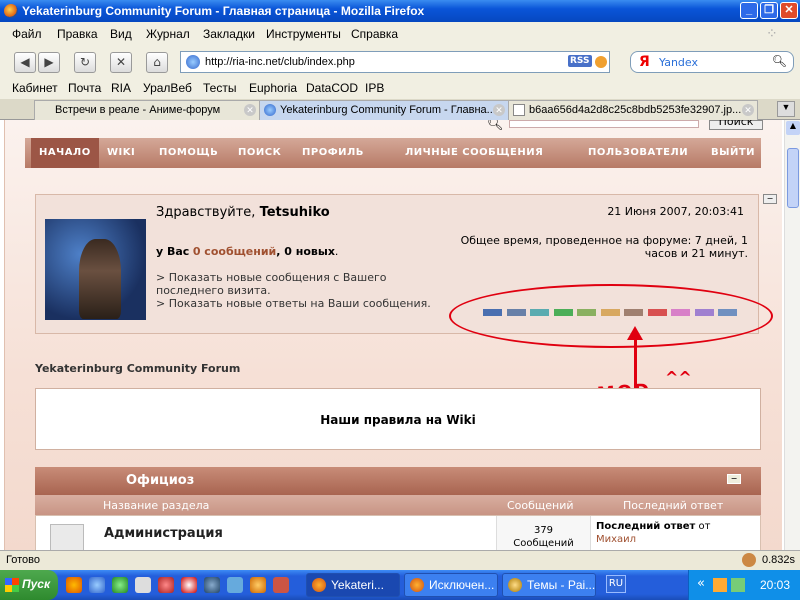 Image resolution: width=800 pixels, height=600 pixels. Describe the element at coordinates (65, 153) in the screenshot. I see `nav-home: НАЧАЛО` at that location.